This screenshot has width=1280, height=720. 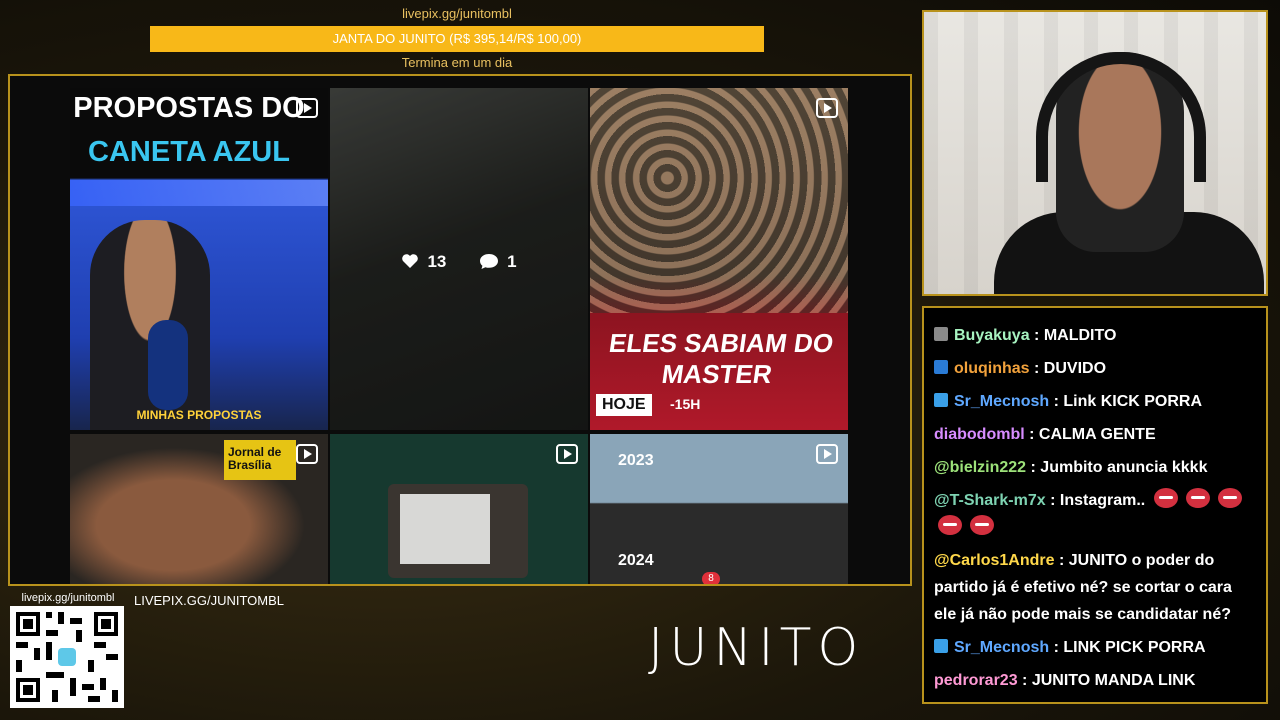 What do you see at coordinates (437, 261) in the screenshot?
I see `likes-count: 13` at bounding box center [437, 261].